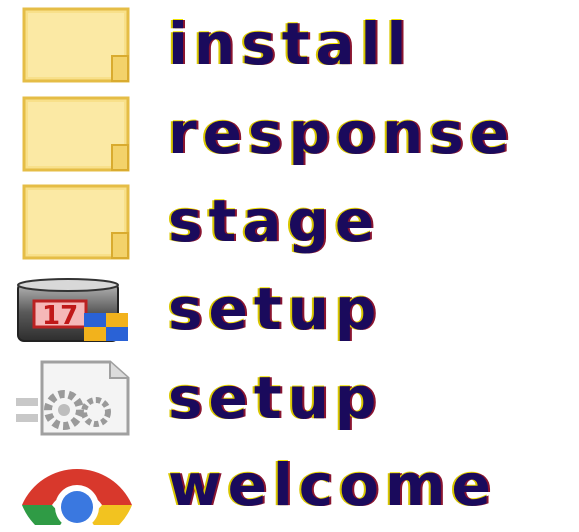  What do you see at coordinates (332, 485) in the screenshot?
I see `file-name-label: welcome` at bounding box center [332, 485].